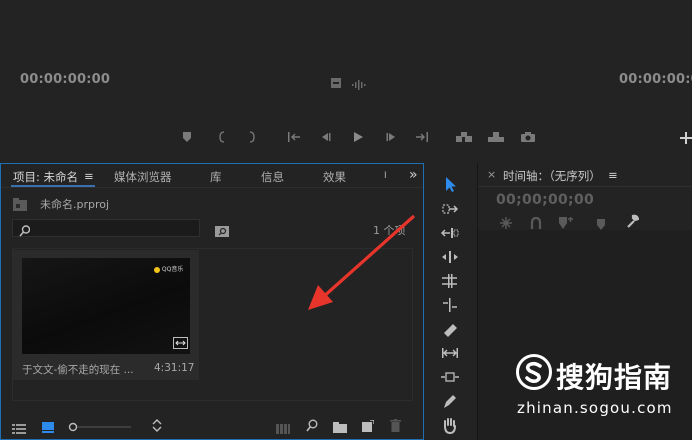 The image size is (692, 440). What do you see at coordinates (174, 368) in the screenshot?
I see `clip-duration: 4:31:17` at bounding box center [174, 368].